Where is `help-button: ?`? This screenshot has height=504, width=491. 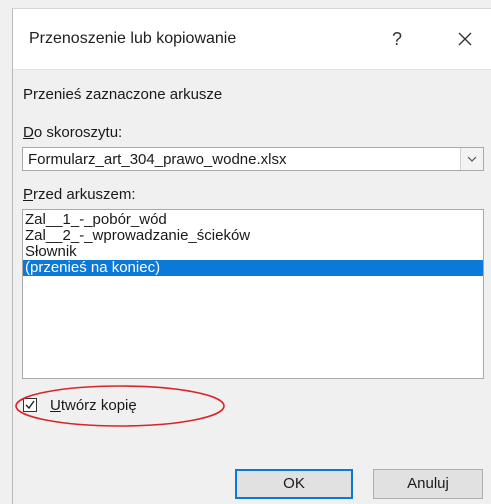
help-button: ? is located at coordinates (397, 39).